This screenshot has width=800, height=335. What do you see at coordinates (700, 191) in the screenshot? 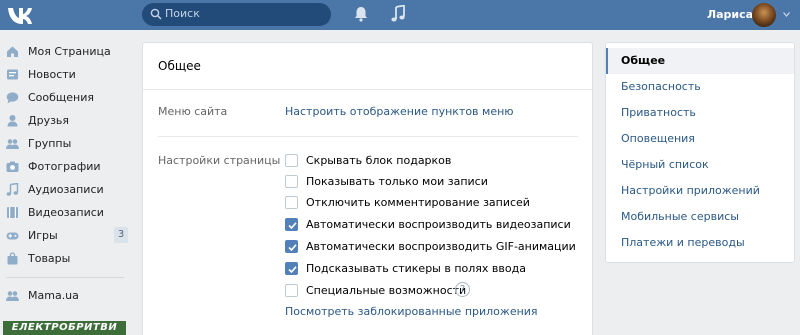
I see `settings-tab-app-settings: Настройки приложений` at bounding box center [700, 191].